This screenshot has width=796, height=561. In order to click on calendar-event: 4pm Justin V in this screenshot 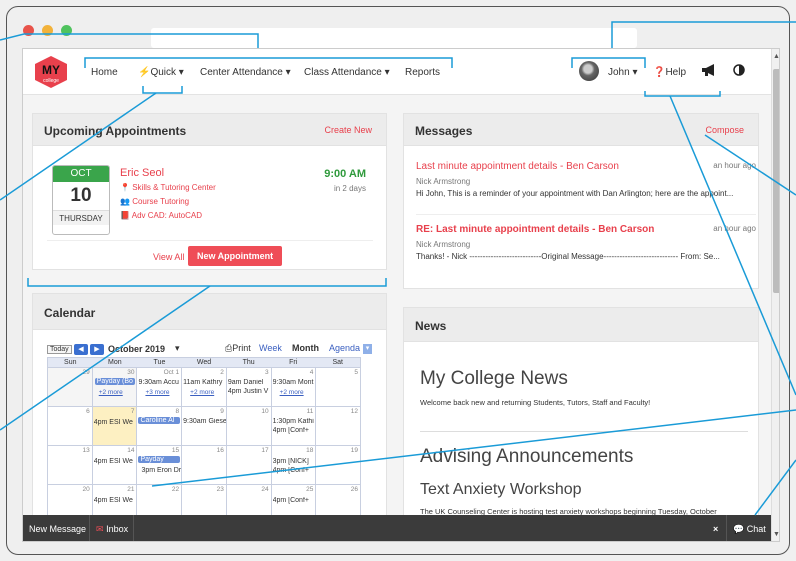, I will do `click(249, 391)`.